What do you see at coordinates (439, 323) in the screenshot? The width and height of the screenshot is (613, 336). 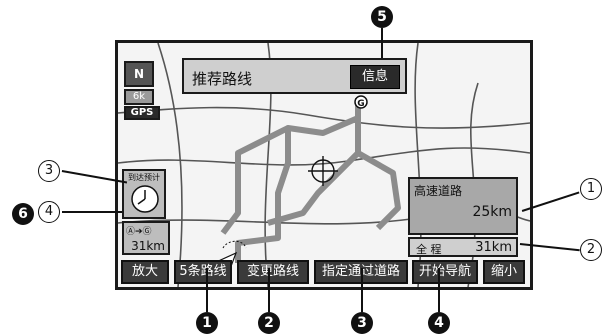 I see `callout-4: 4` at bounding box center [439, 323].